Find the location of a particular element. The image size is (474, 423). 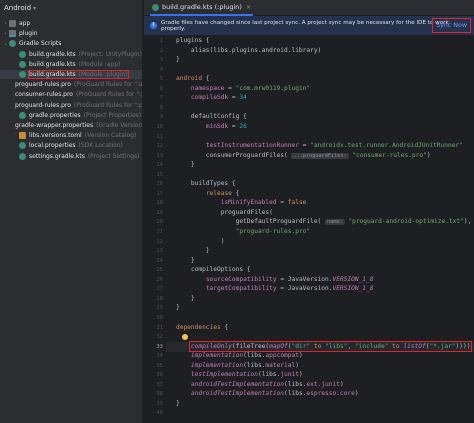

line-number: 12 is located at coordinates (159, 146).